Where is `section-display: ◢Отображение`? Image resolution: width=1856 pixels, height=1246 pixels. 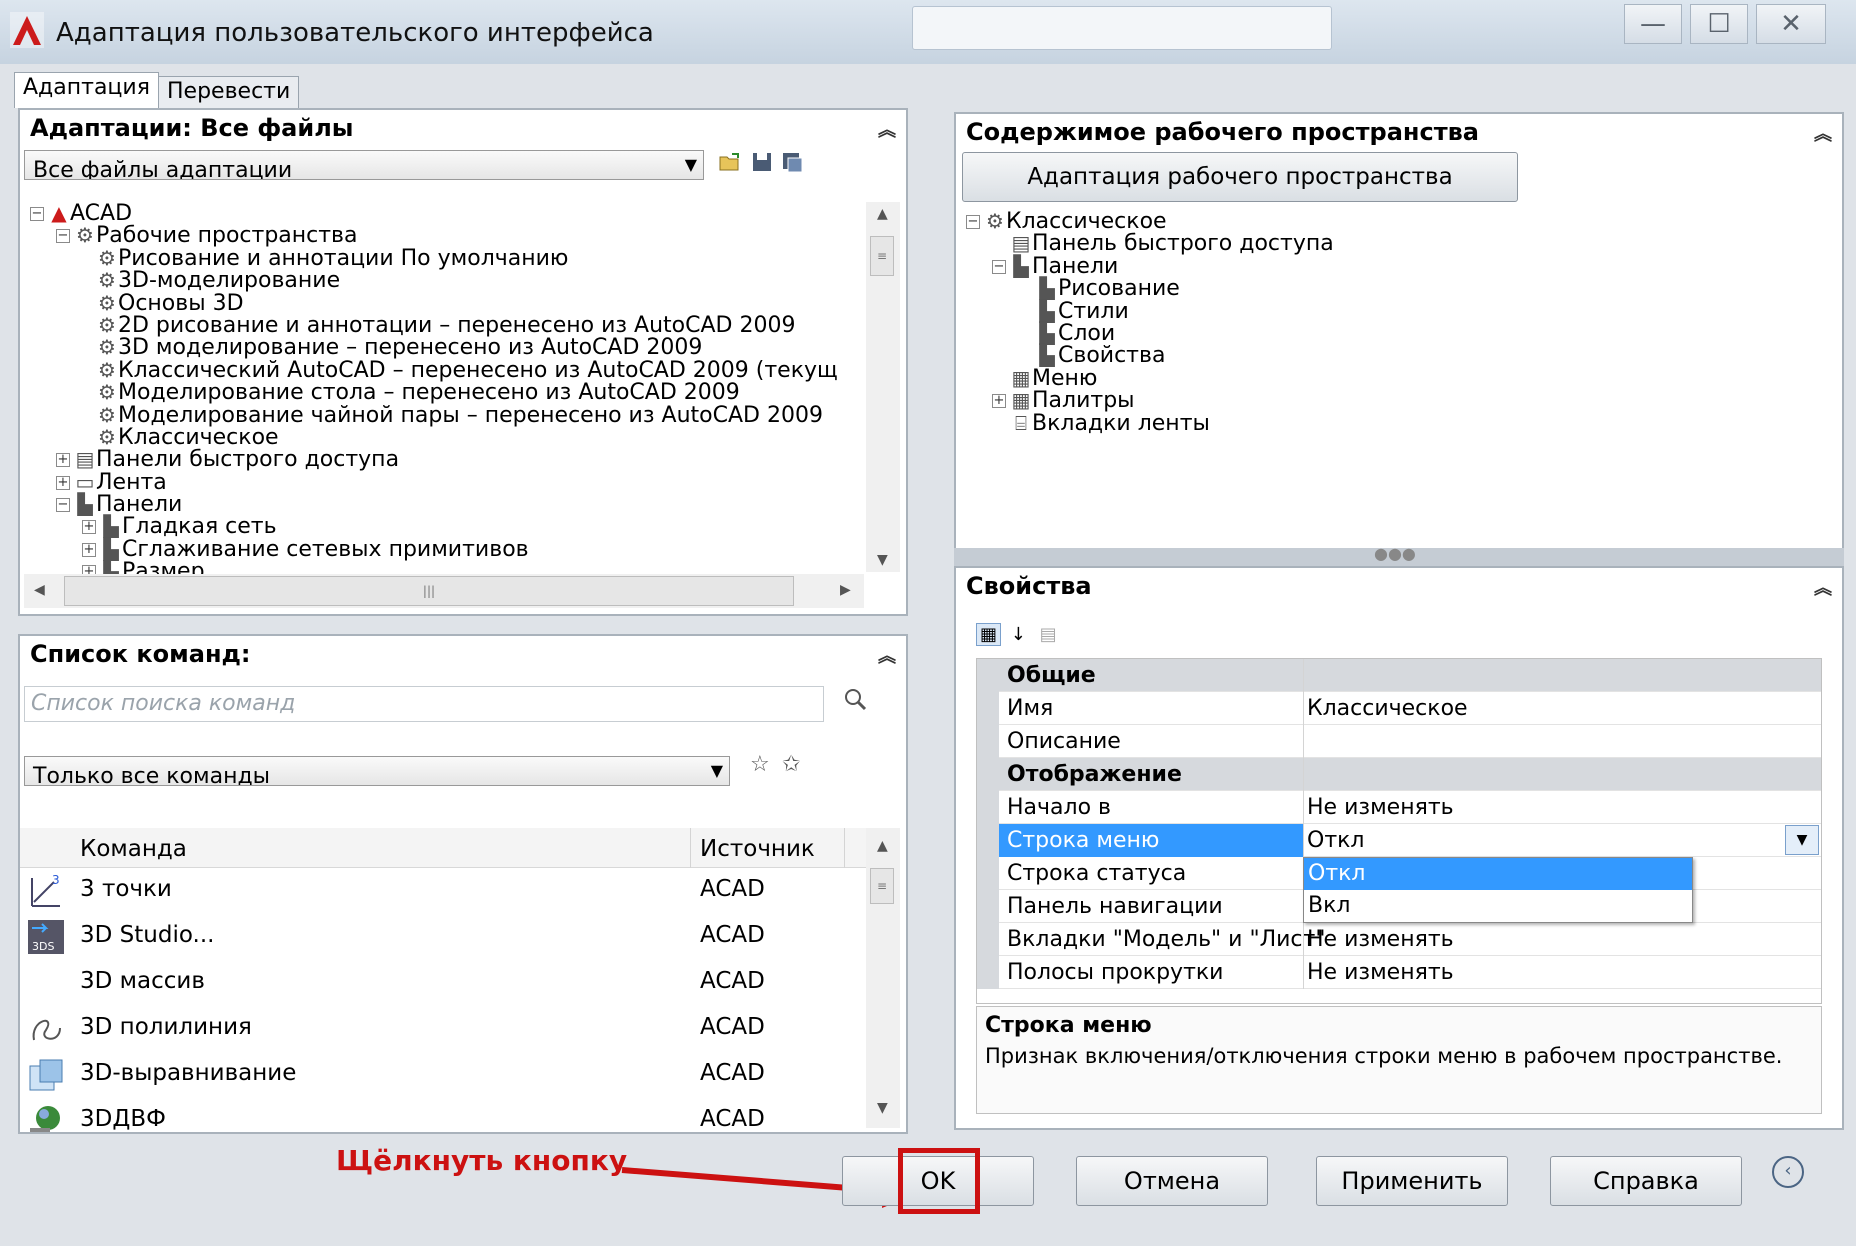
section-display: ◢Отображение is located at coordinates (1399, 774).